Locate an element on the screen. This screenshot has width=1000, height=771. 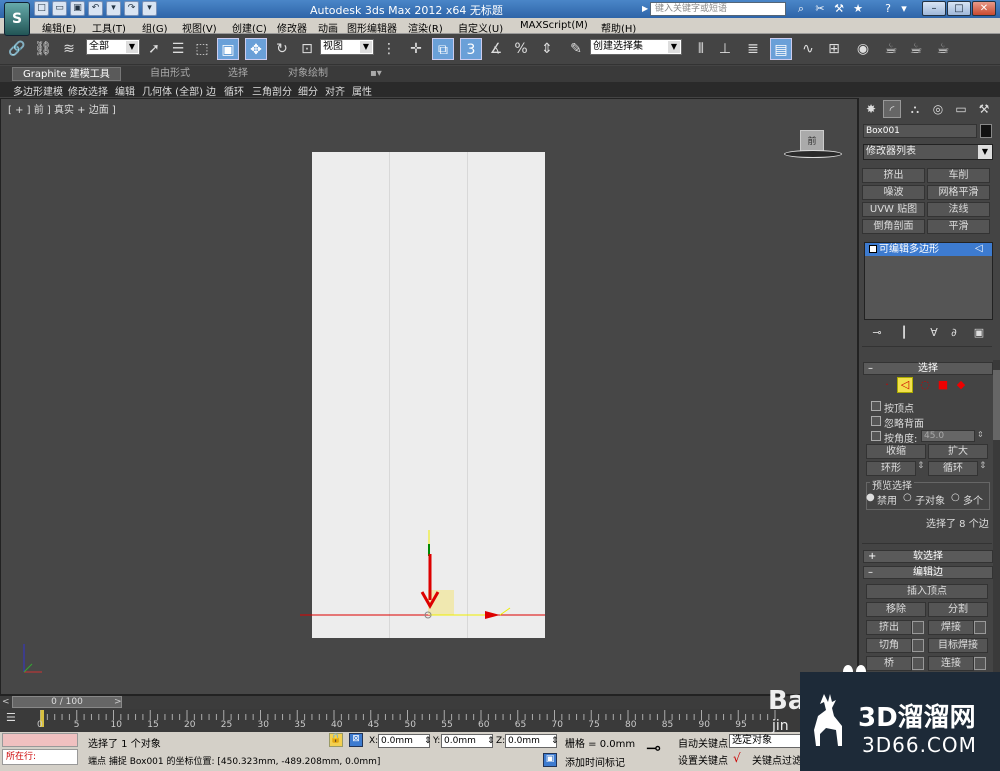
make-unique-icon: ∀ is located at coordinates (934, 333).